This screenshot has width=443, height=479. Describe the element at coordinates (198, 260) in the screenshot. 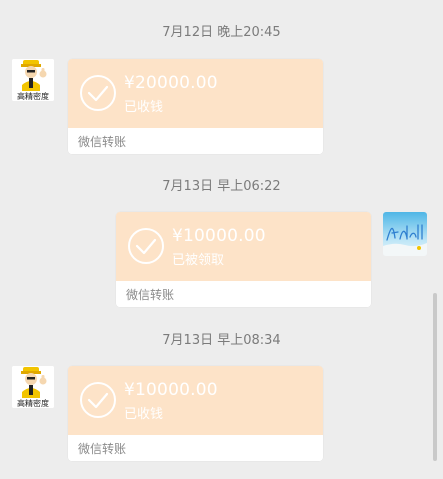

I see `transfer-status: 已被领取` at that location.